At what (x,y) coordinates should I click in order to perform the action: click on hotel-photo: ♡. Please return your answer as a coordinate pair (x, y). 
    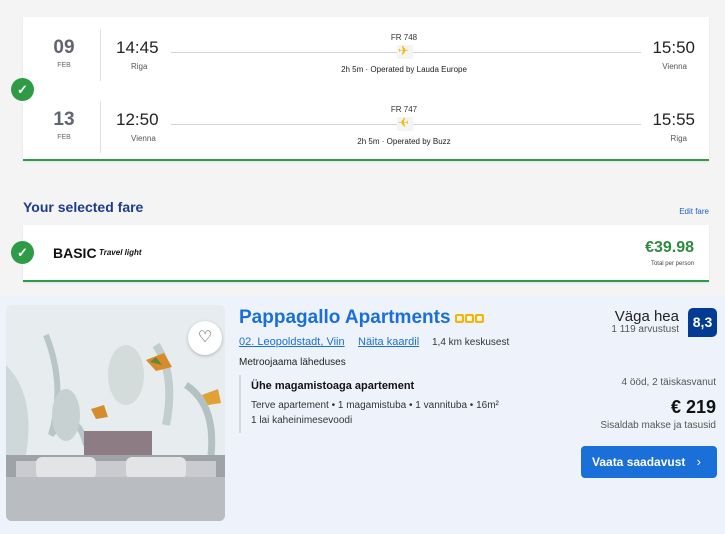
    Looking at the image, I should click on (115, 413).